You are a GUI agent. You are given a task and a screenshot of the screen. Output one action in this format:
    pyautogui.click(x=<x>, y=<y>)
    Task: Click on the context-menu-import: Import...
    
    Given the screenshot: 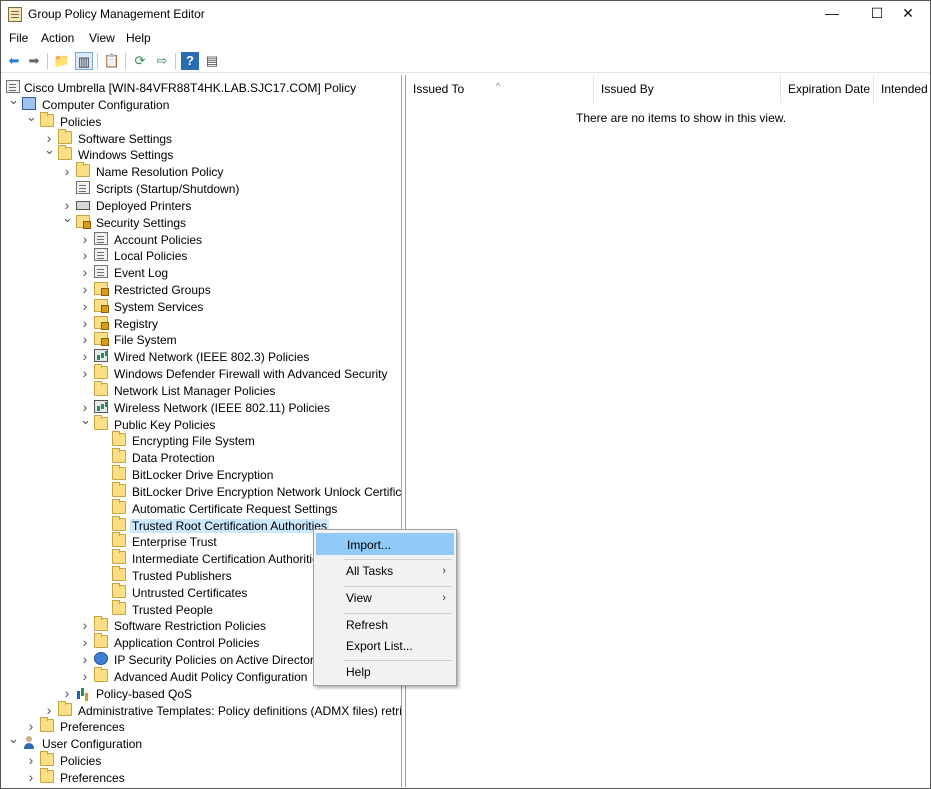 What is the action you would take?
    pyautogui.click(x=385, y=544)
    